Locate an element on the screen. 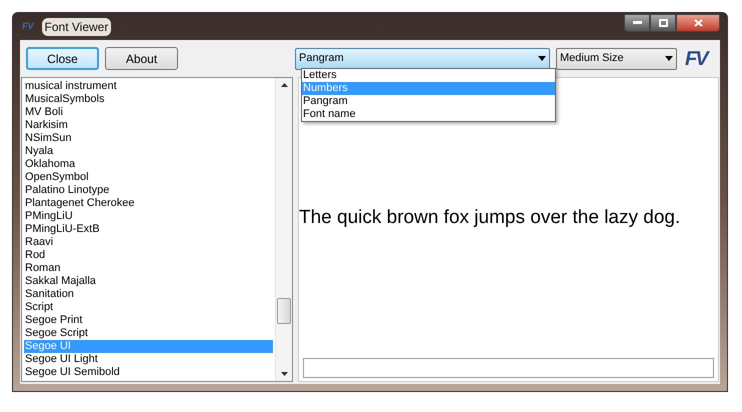 This screenshot has width=742, height=412. window-title: Font Viewer is located at coordinates (77, 27).